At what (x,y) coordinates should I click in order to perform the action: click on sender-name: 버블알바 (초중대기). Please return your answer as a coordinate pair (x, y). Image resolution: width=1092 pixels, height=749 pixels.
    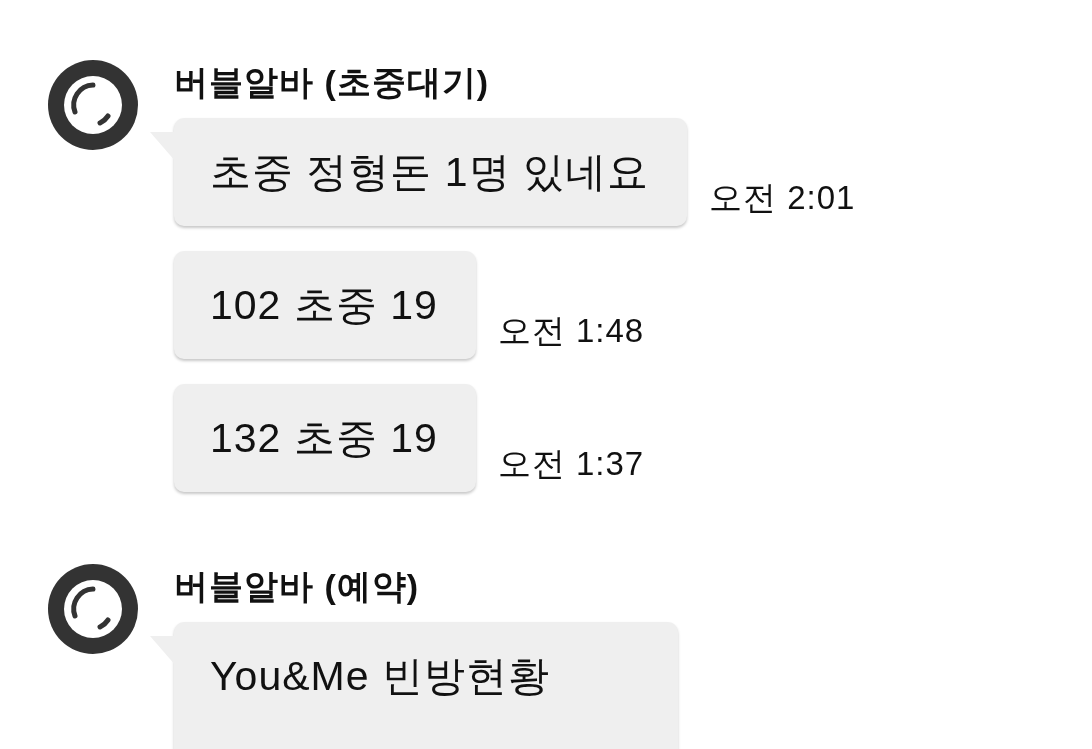
    Looking at the image, I should click on (332, 82).